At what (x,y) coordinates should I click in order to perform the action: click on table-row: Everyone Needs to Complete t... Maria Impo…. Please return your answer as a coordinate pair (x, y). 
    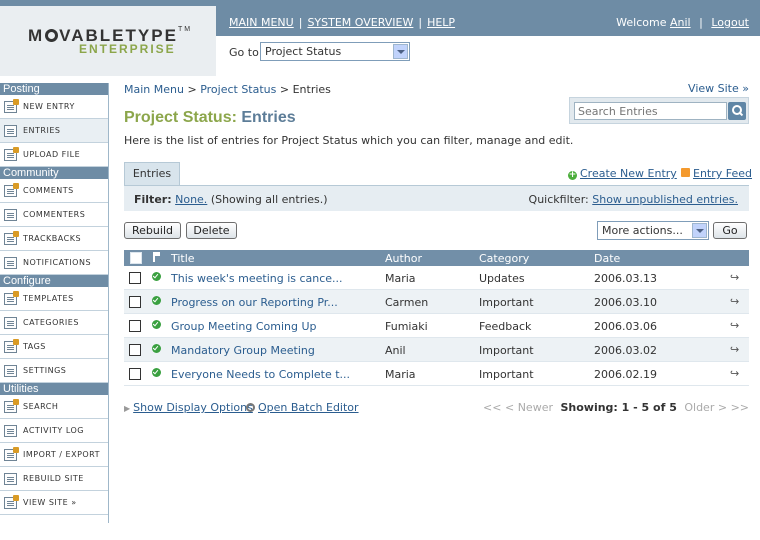
    Looking at the image, I should click on (436, 374).